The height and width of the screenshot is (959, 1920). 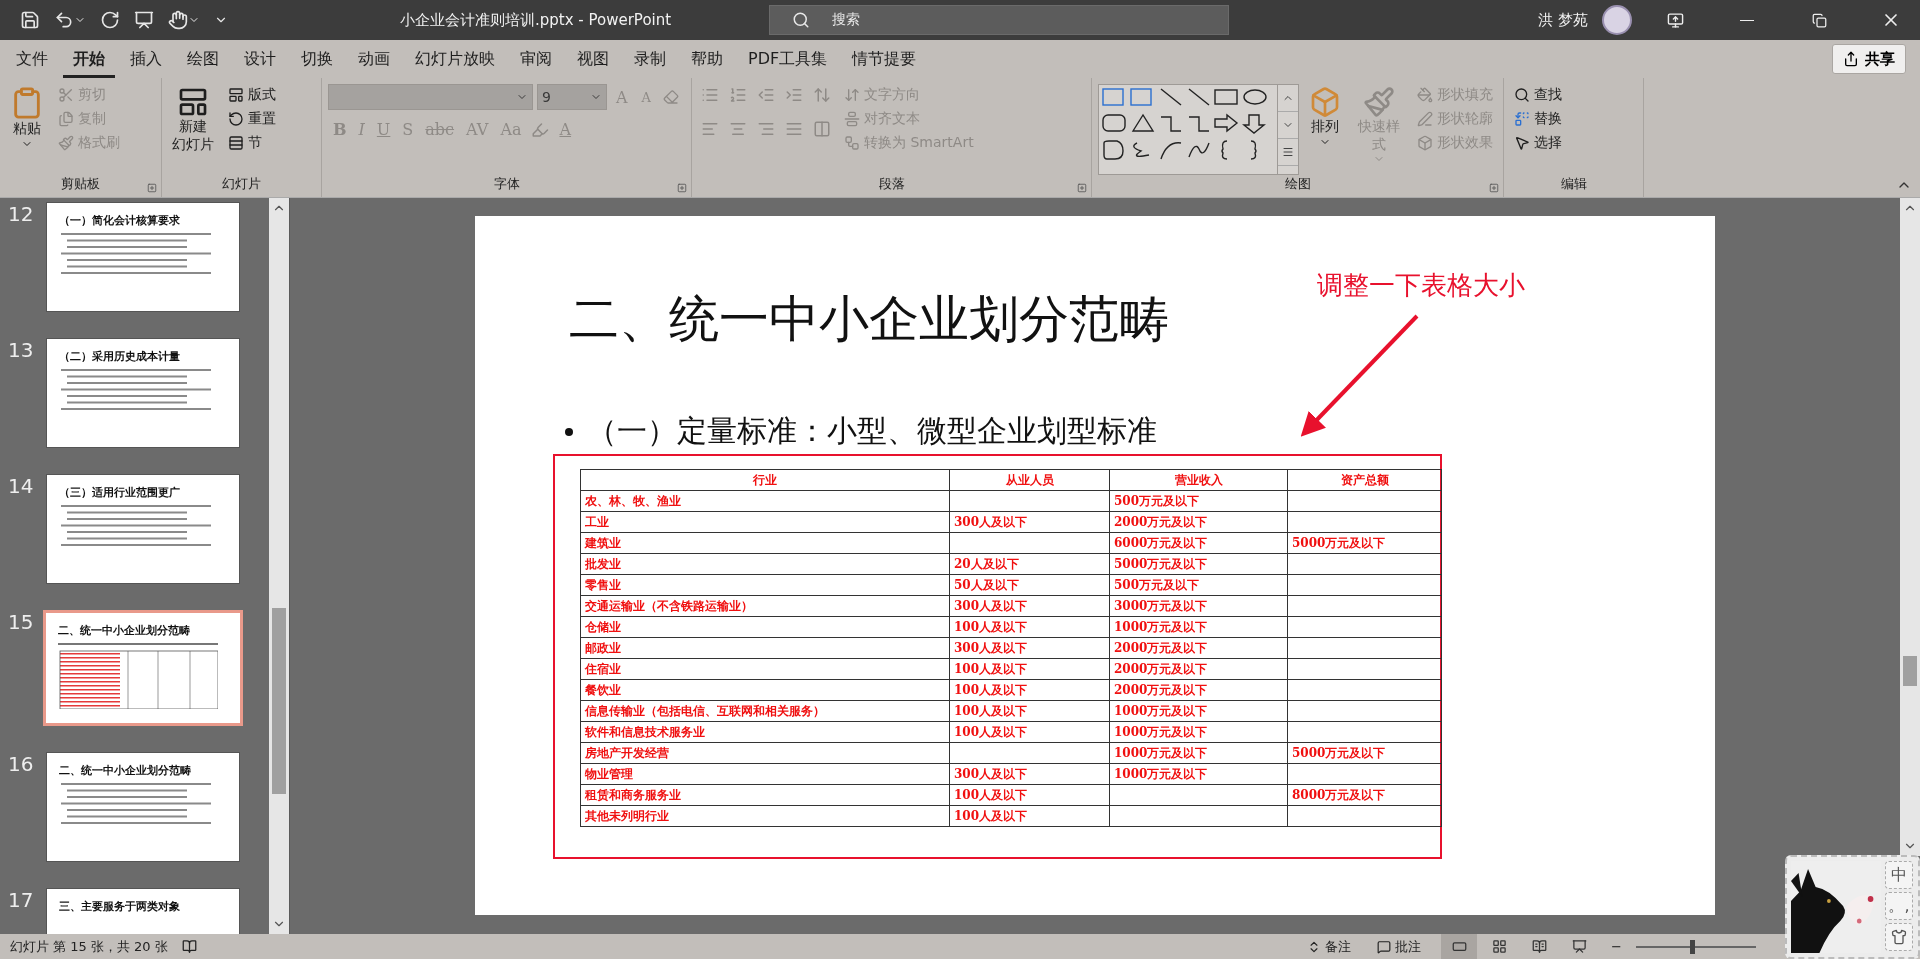 What do you see at coordinates (765, 501) in the screenshot?
I see `table-cell: 农、林、牧、渔业` at bounding box center [765, 501].